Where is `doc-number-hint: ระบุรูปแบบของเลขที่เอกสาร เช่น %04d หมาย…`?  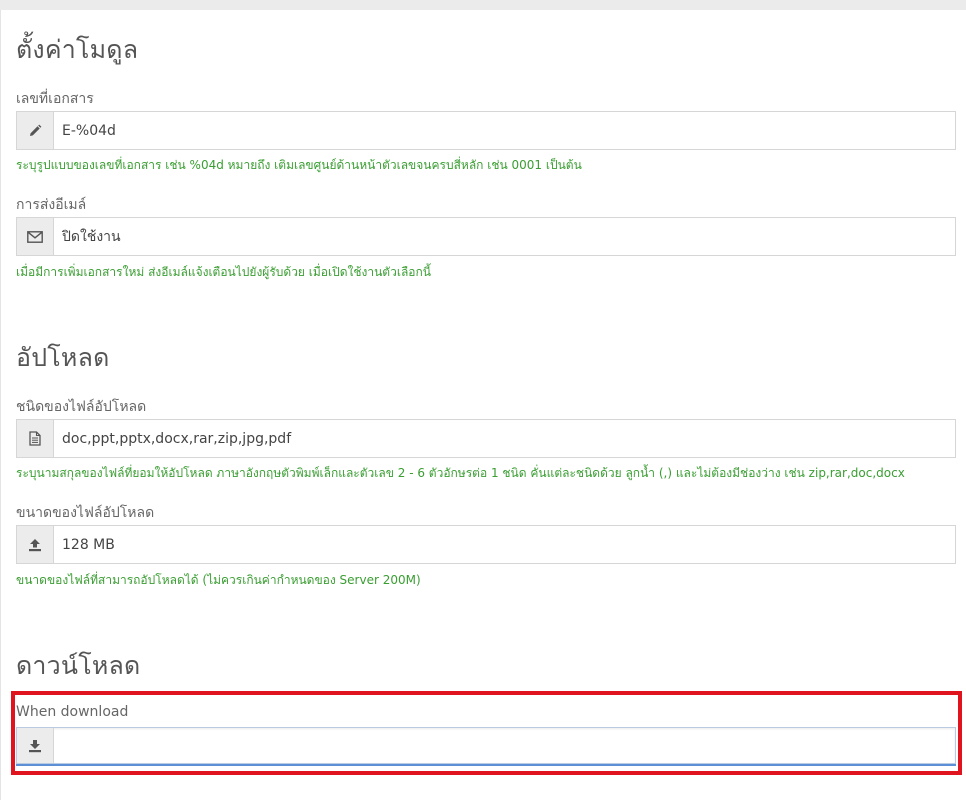
doc-number-hint: ระบุรูปแบบของเลขที่เอกสาร เช่น %04d หมาย… is located at coordinates (299, 165).